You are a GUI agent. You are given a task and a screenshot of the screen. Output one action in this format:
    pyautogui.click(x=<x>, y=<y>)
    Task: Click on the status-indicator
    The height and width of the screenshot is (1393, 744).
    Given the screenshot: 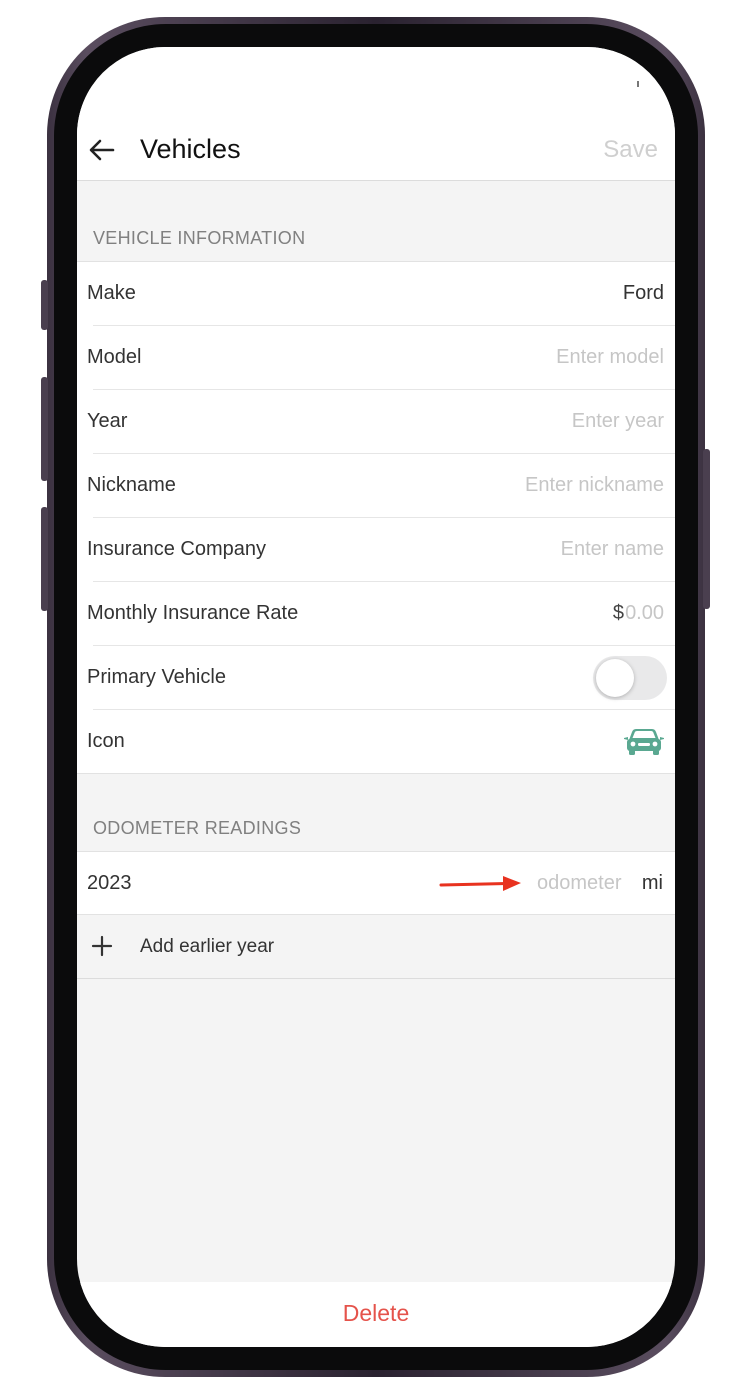 What is the action you would take?
    pyautogui.click(x=638, y=84)
    